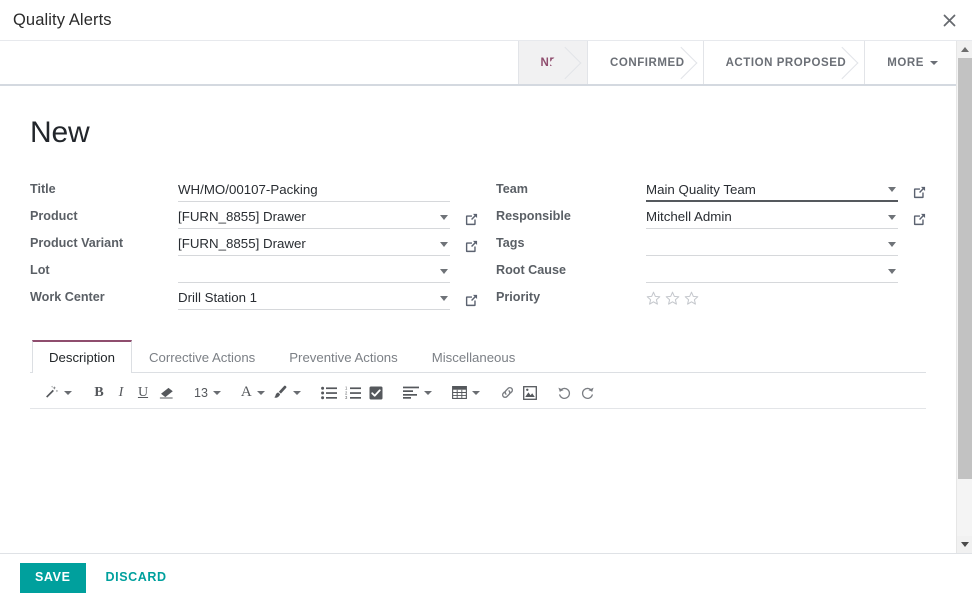  Describe the element at coordinates (552, 62) in the screenshot. I see `statusbar-stage-new: NEW` at that location.